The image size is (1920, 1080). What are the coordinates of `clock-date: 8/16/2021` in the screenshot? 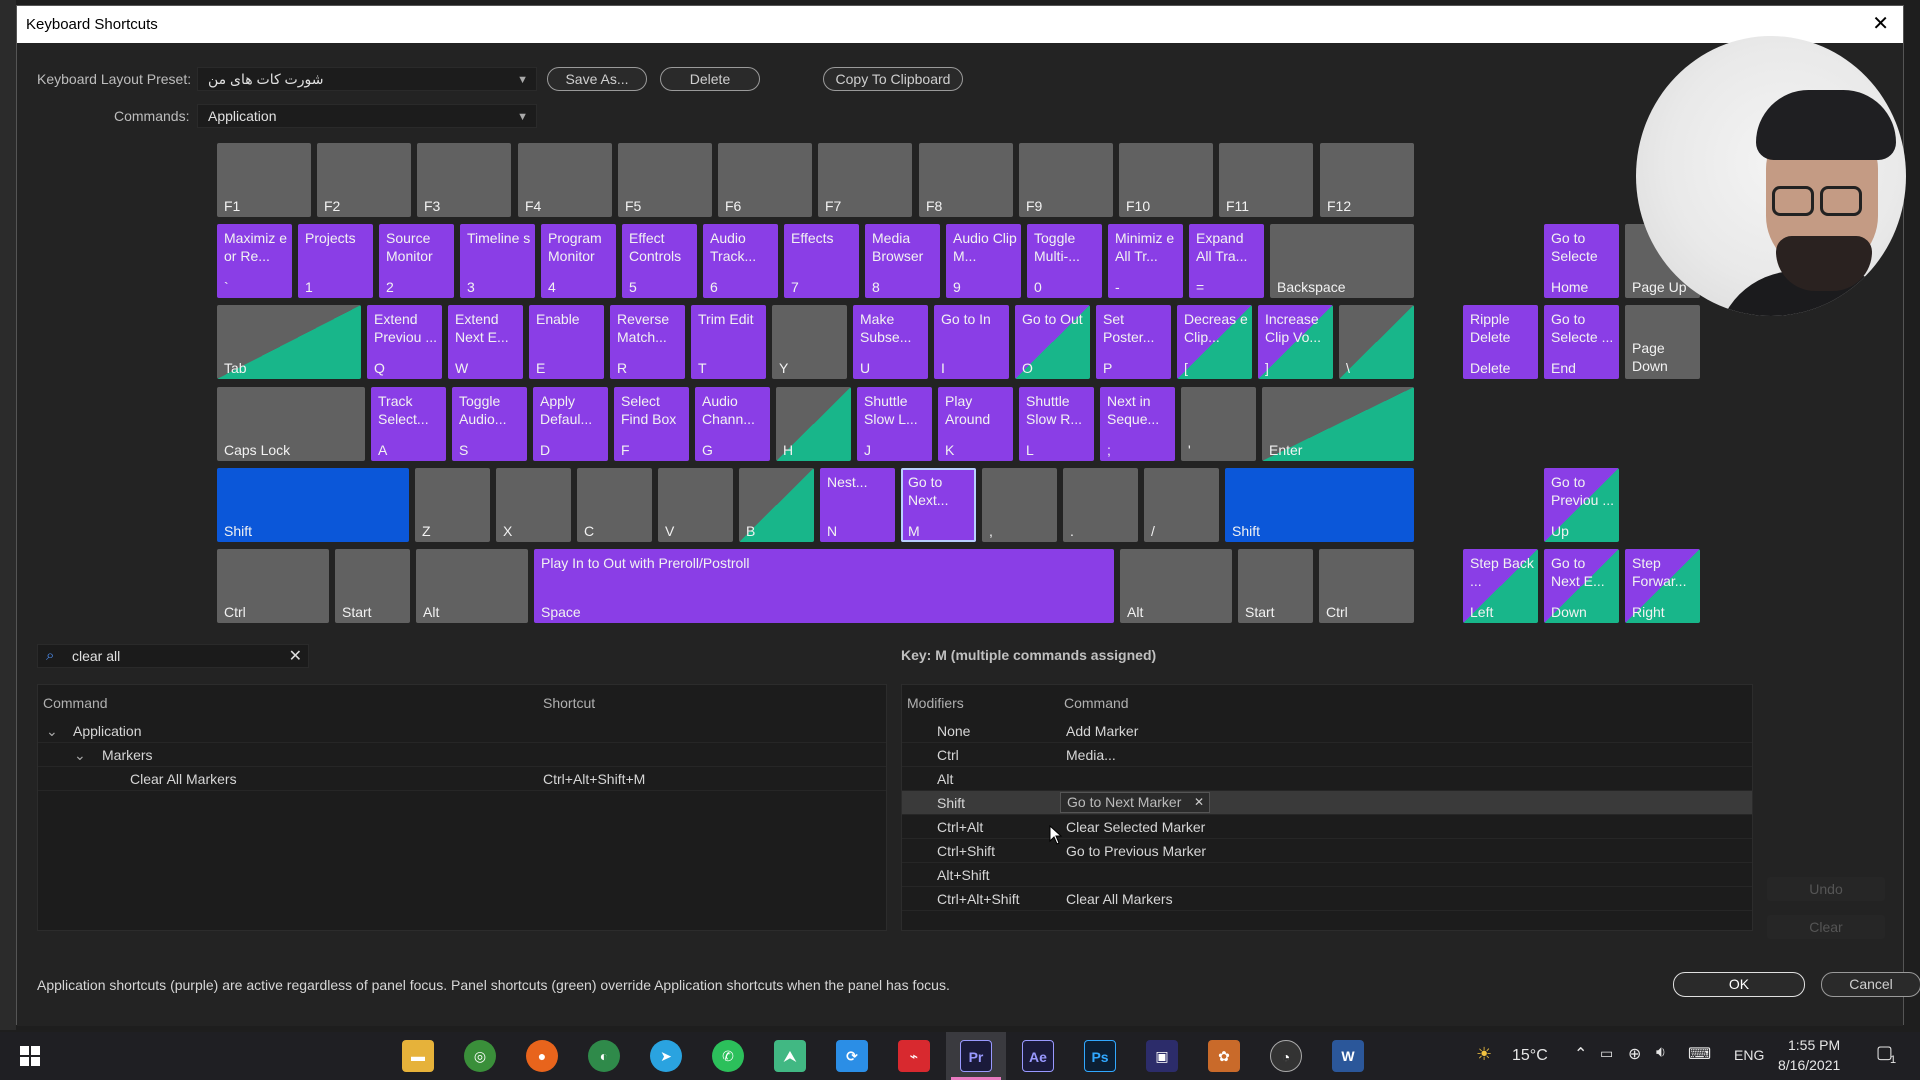 It's located at (1809, 1065).